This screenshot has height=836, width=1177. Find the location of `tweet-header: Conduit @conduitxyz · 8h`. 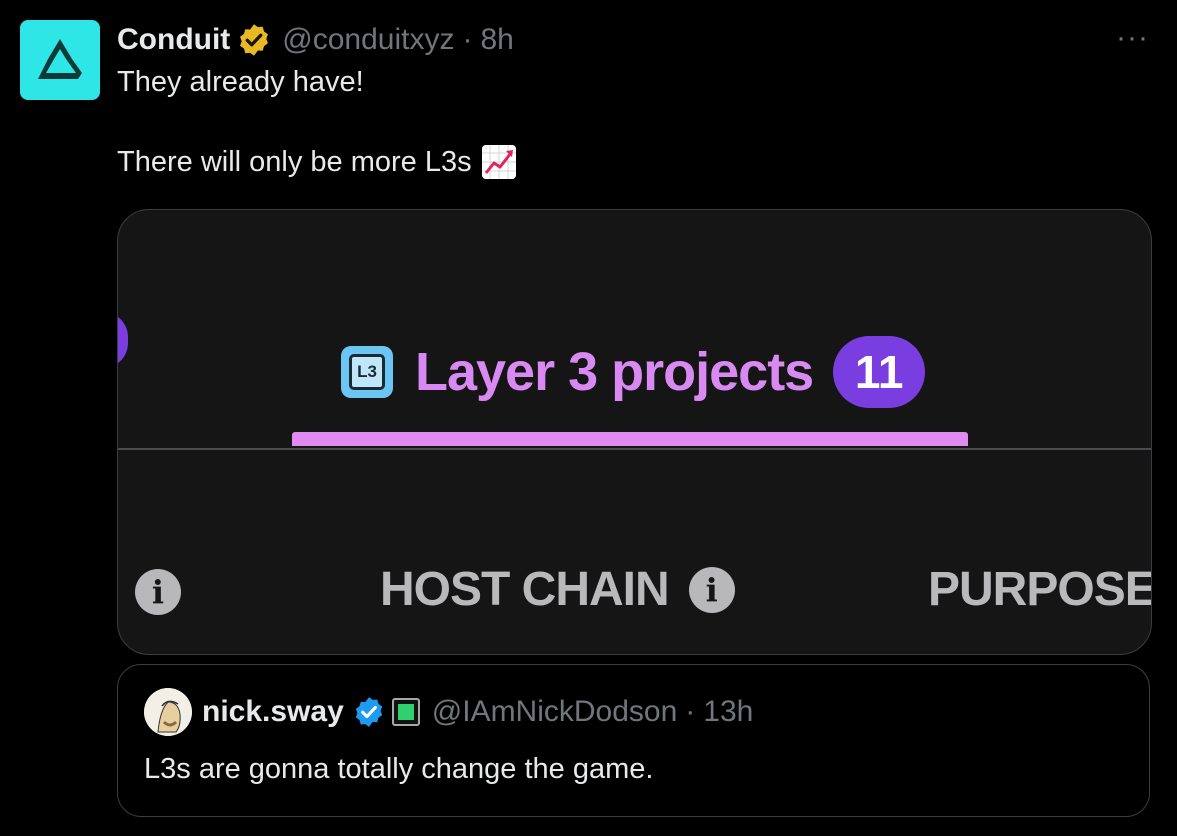

tweet-header: Conduit @conduitxyz · 8h is located at coordinates (315, 40).